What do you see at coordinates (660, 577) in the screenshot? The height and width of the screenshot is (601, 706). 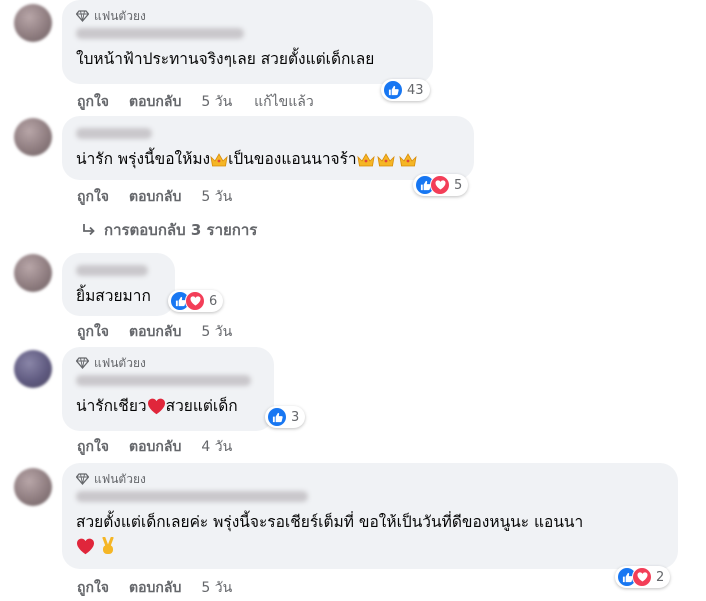 I see `reaction-count: 2` at bounding box center [660, 577].